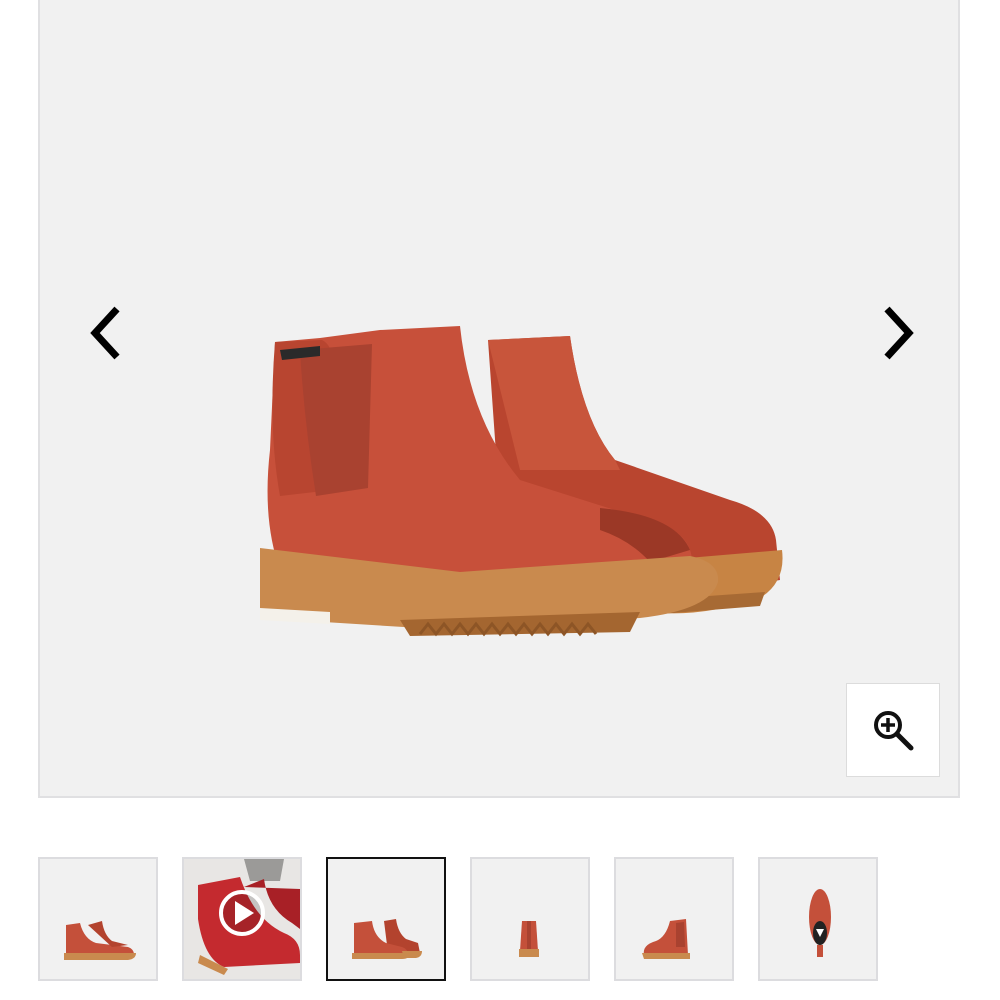 This screenshot has height=1000, width=1000. I want to click on zoom-in-icon, so click(894, 731).